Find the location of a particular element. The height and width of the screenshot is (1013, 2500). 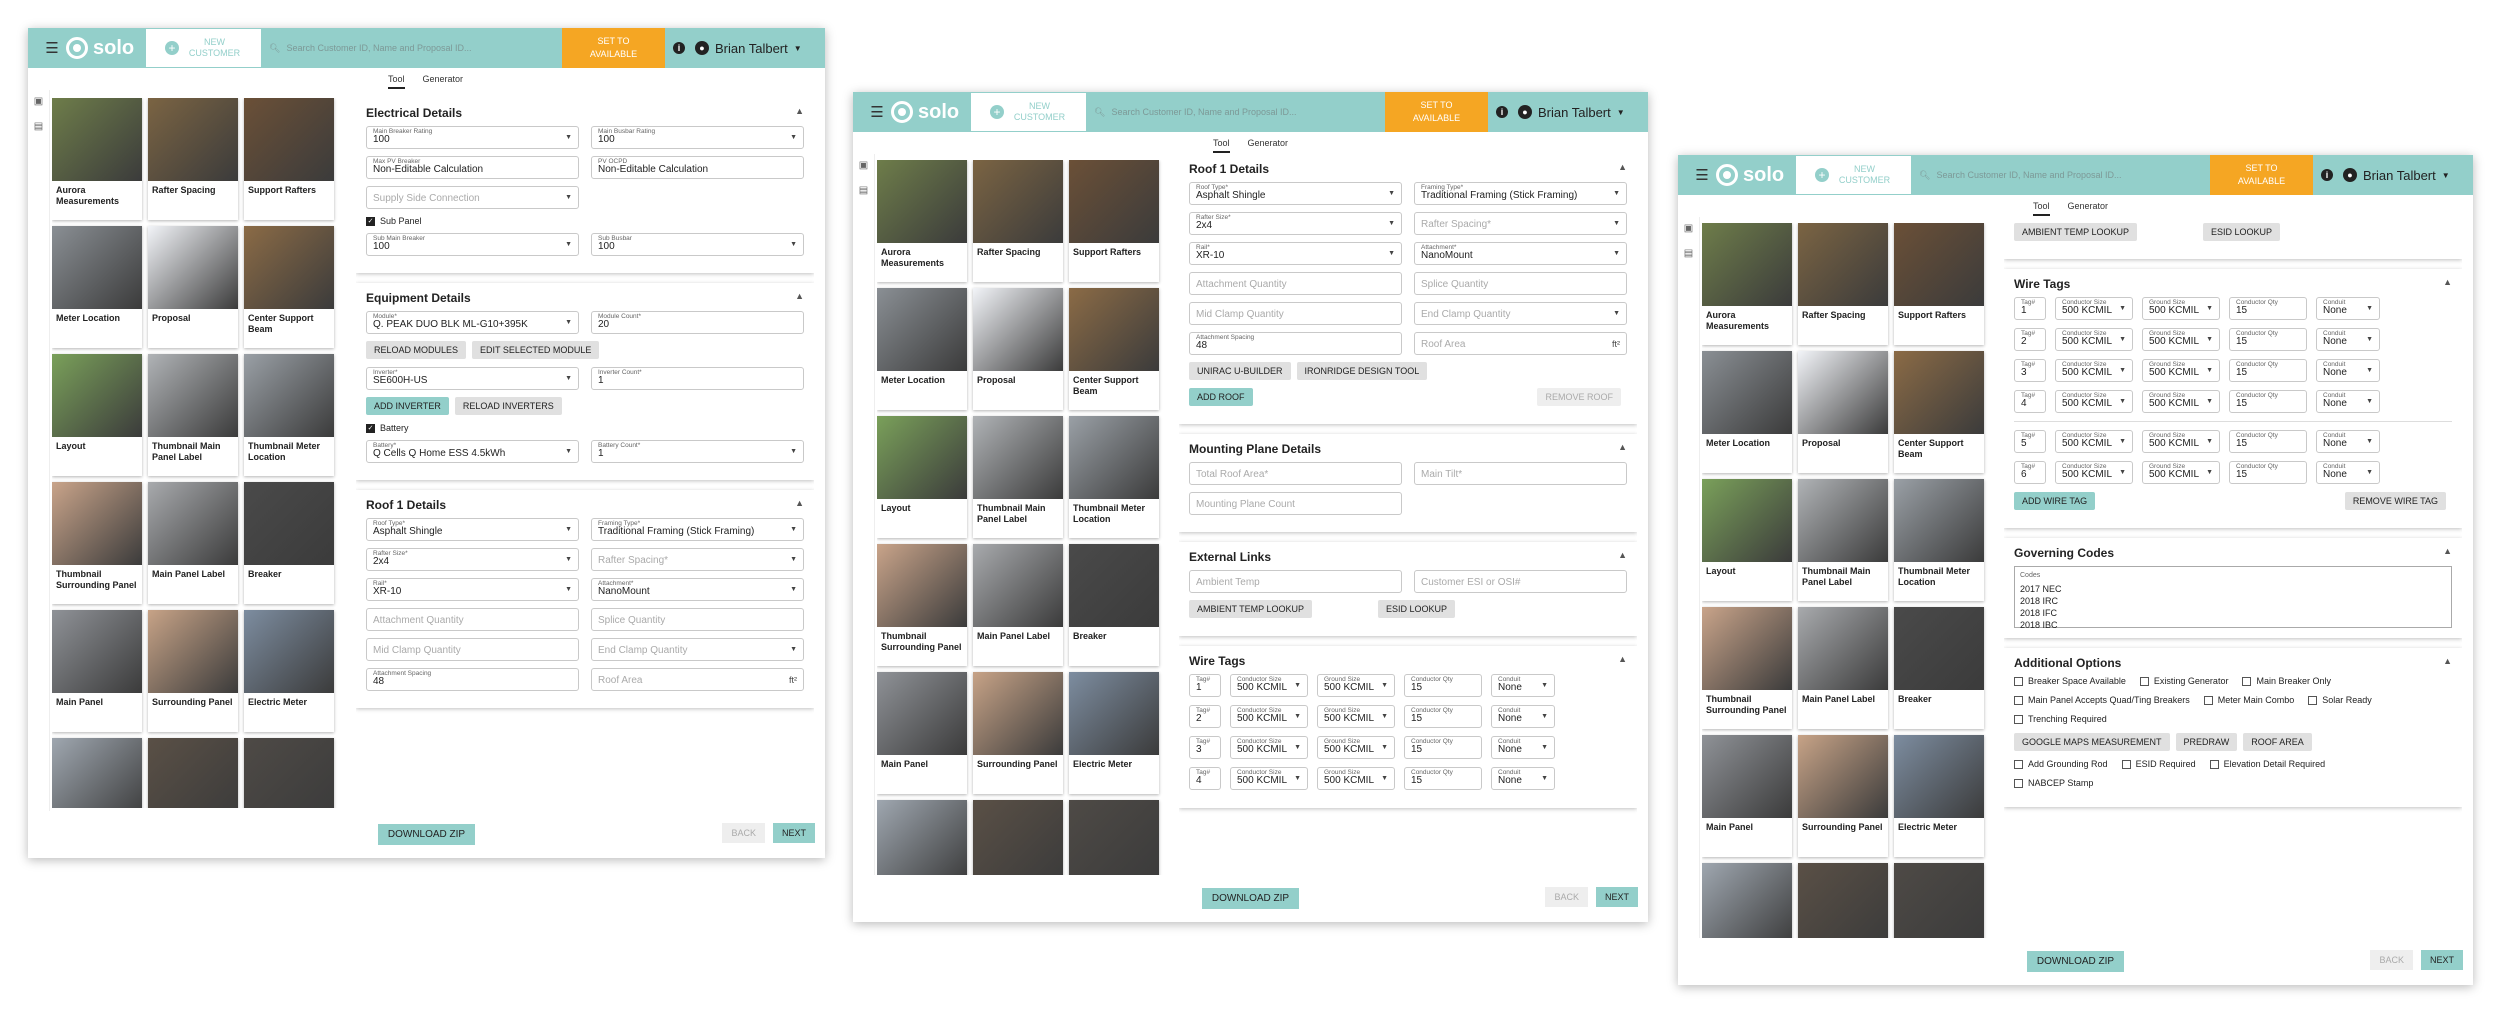

option-button: ROOF AREA is located at coordinates (2277, 742).